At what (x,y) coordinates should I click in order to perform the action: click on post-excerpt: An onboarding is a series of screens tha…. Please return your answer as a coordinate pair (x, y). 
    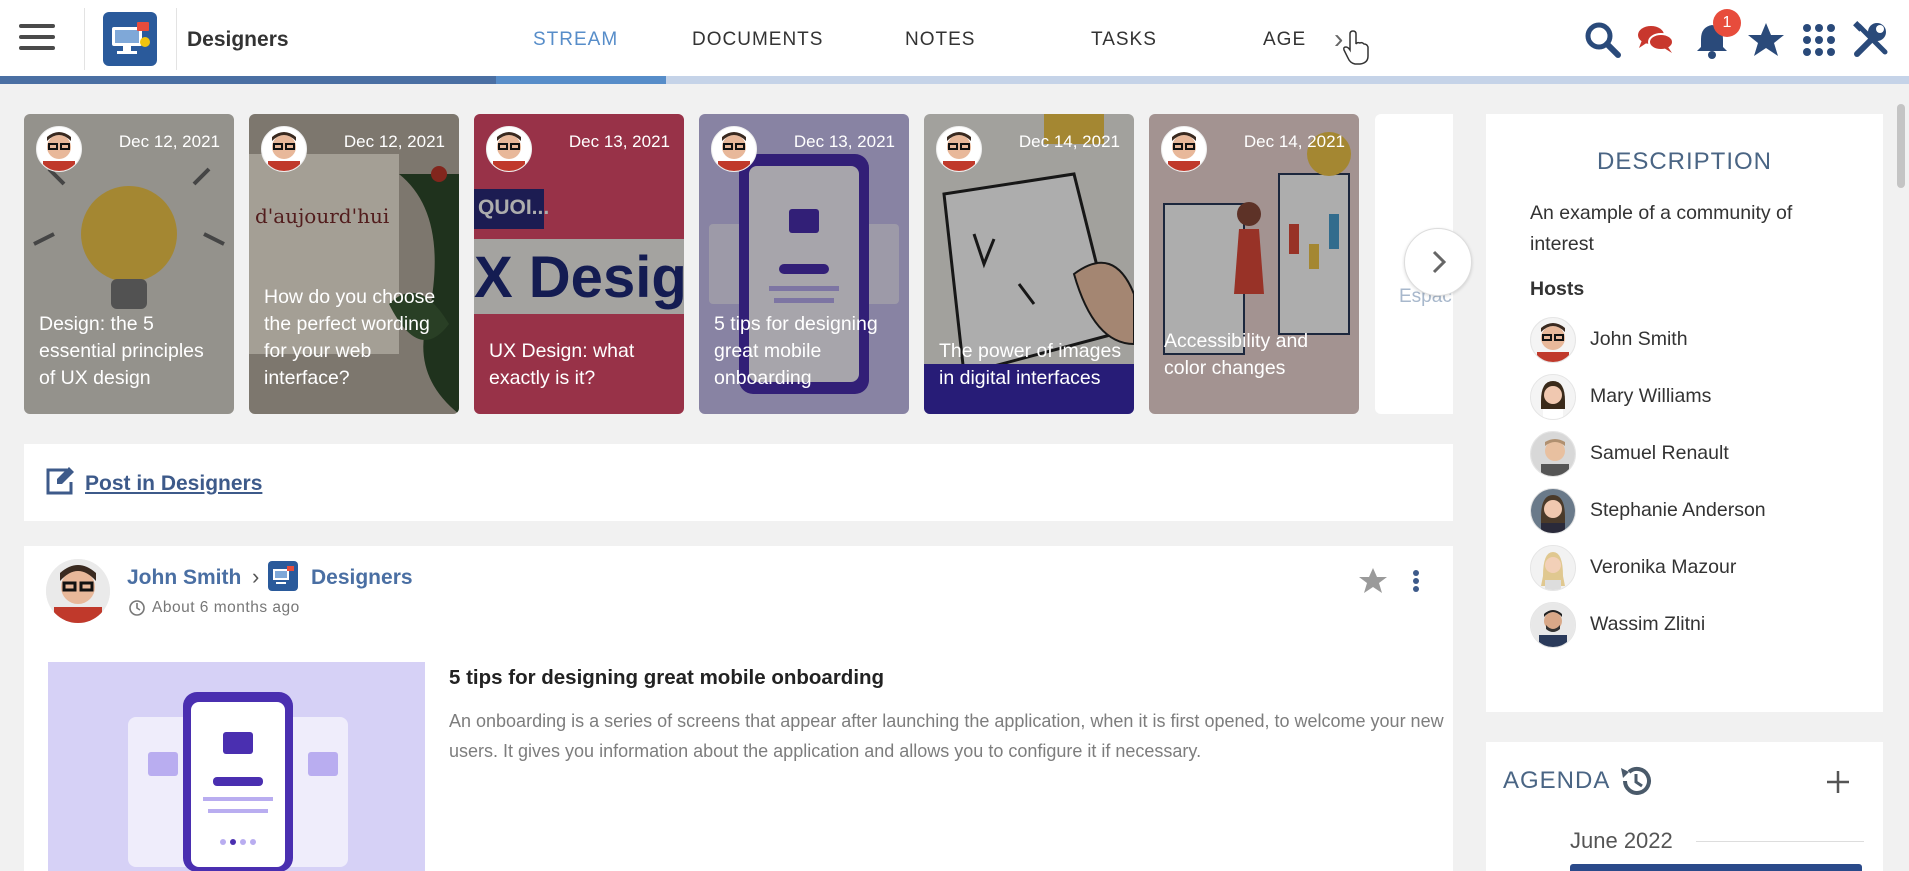
    Looking at the image, I should click on (946, 736).